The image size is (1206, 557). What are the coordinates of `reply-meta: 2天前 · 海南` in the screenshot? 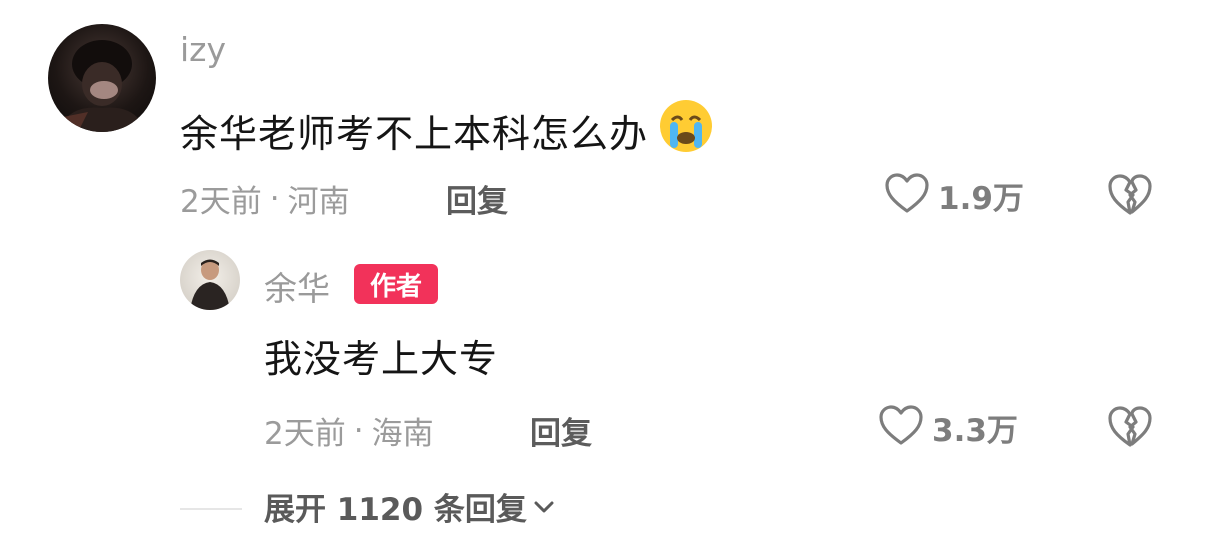 It's located at (349, 430).